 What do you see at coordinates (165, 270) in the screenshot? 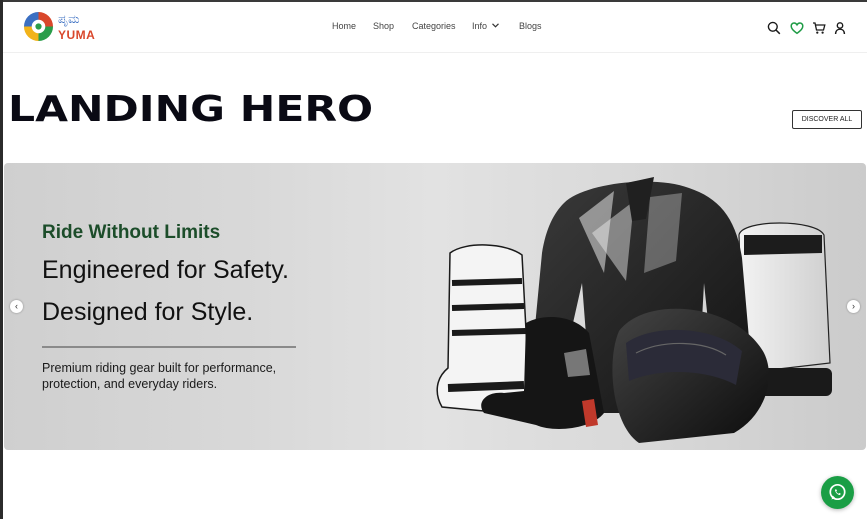
I see `banner-headline-1: Engineered for Safety.` at bounding box center [165, 270].